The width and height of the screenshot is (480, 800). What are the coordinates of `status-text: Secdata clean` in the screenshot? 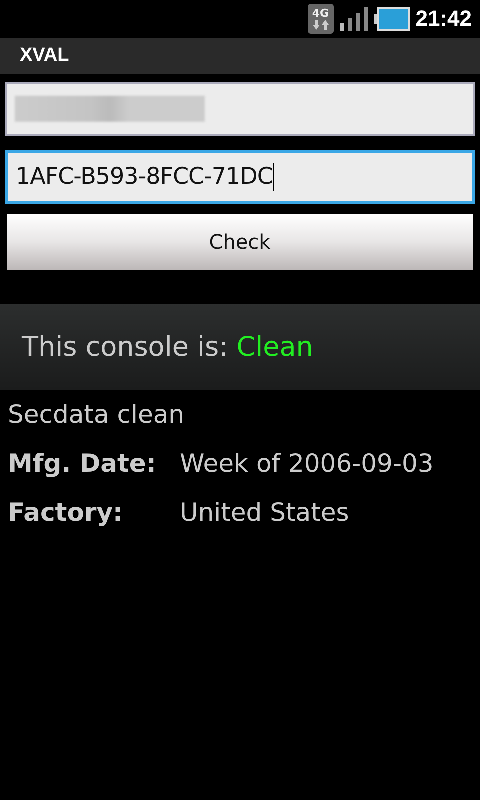 It's located at (97, 414).